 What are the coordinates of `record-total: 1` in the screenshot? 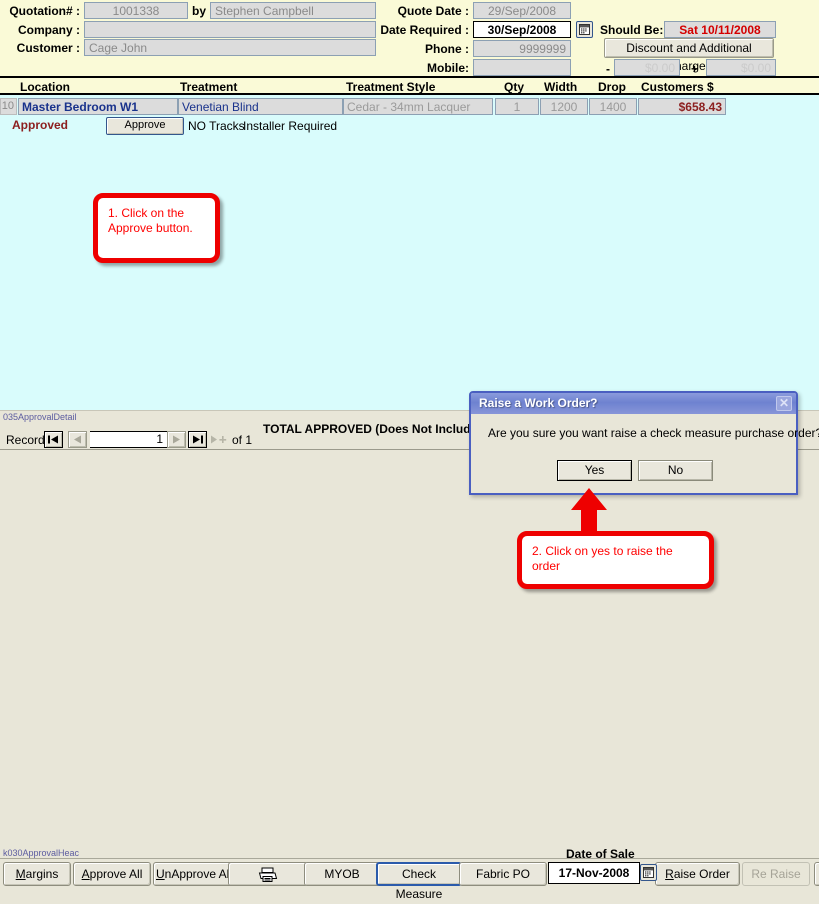 It's located at (249, 440).